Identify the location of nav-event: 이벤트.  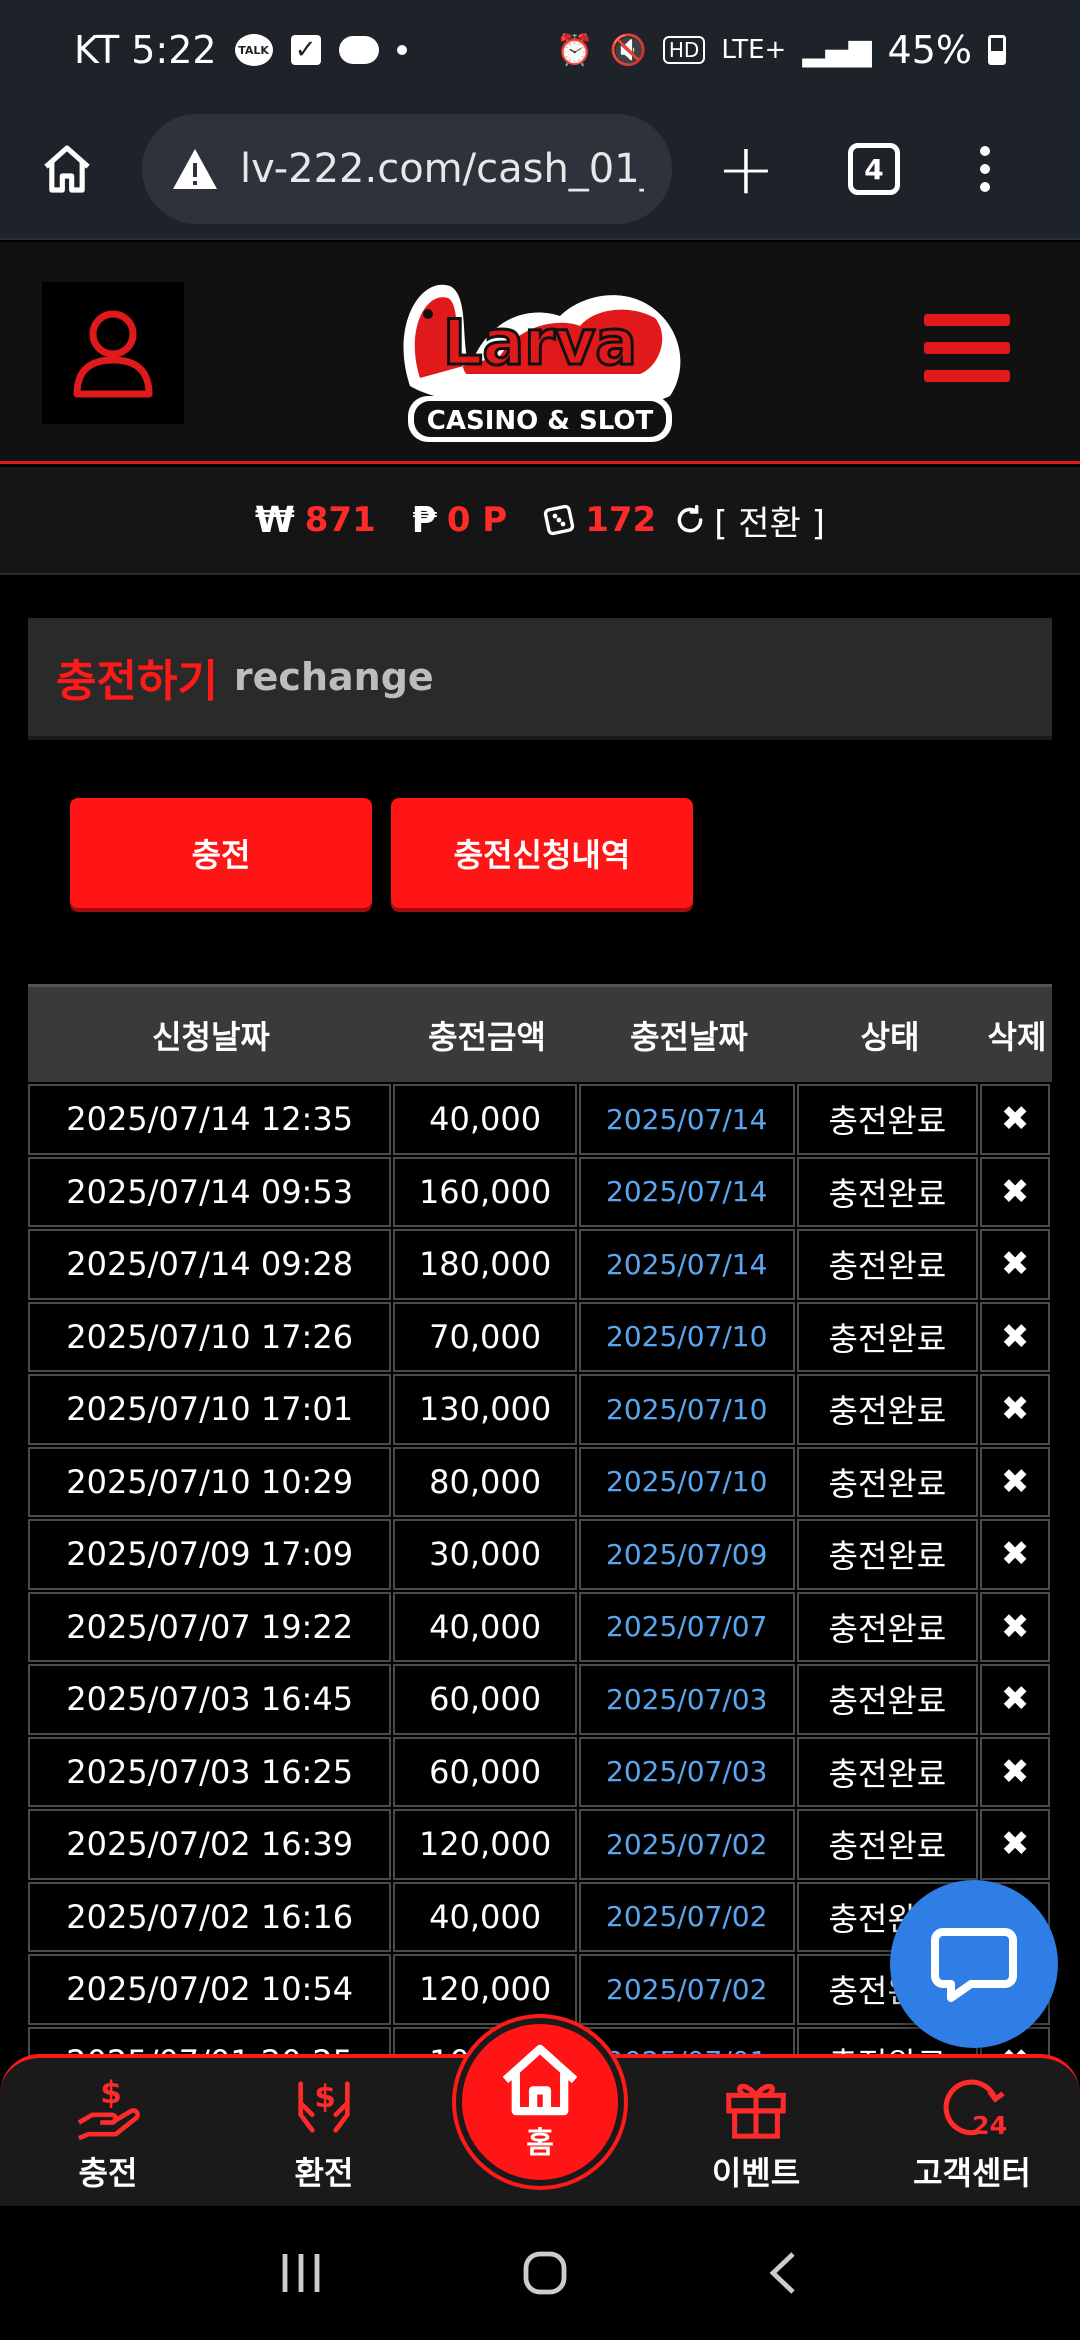
(756, 2133).